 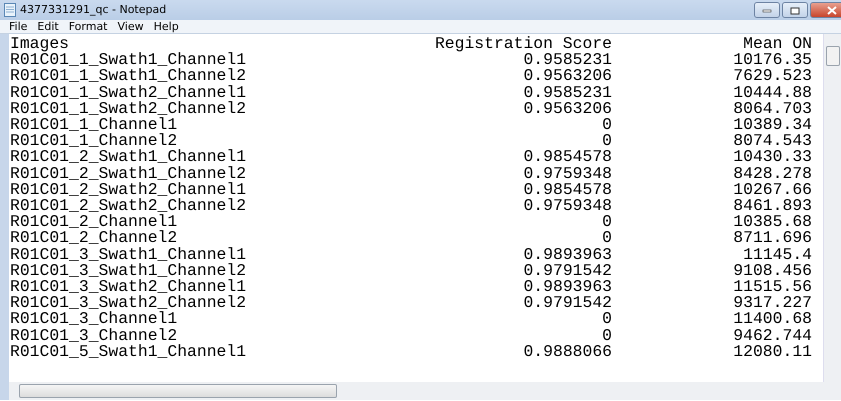 What do you see at coordinates (772, 125) in the screenshot?
I see `table-cell-text: 10389.34` at bounding box center [772, 125].